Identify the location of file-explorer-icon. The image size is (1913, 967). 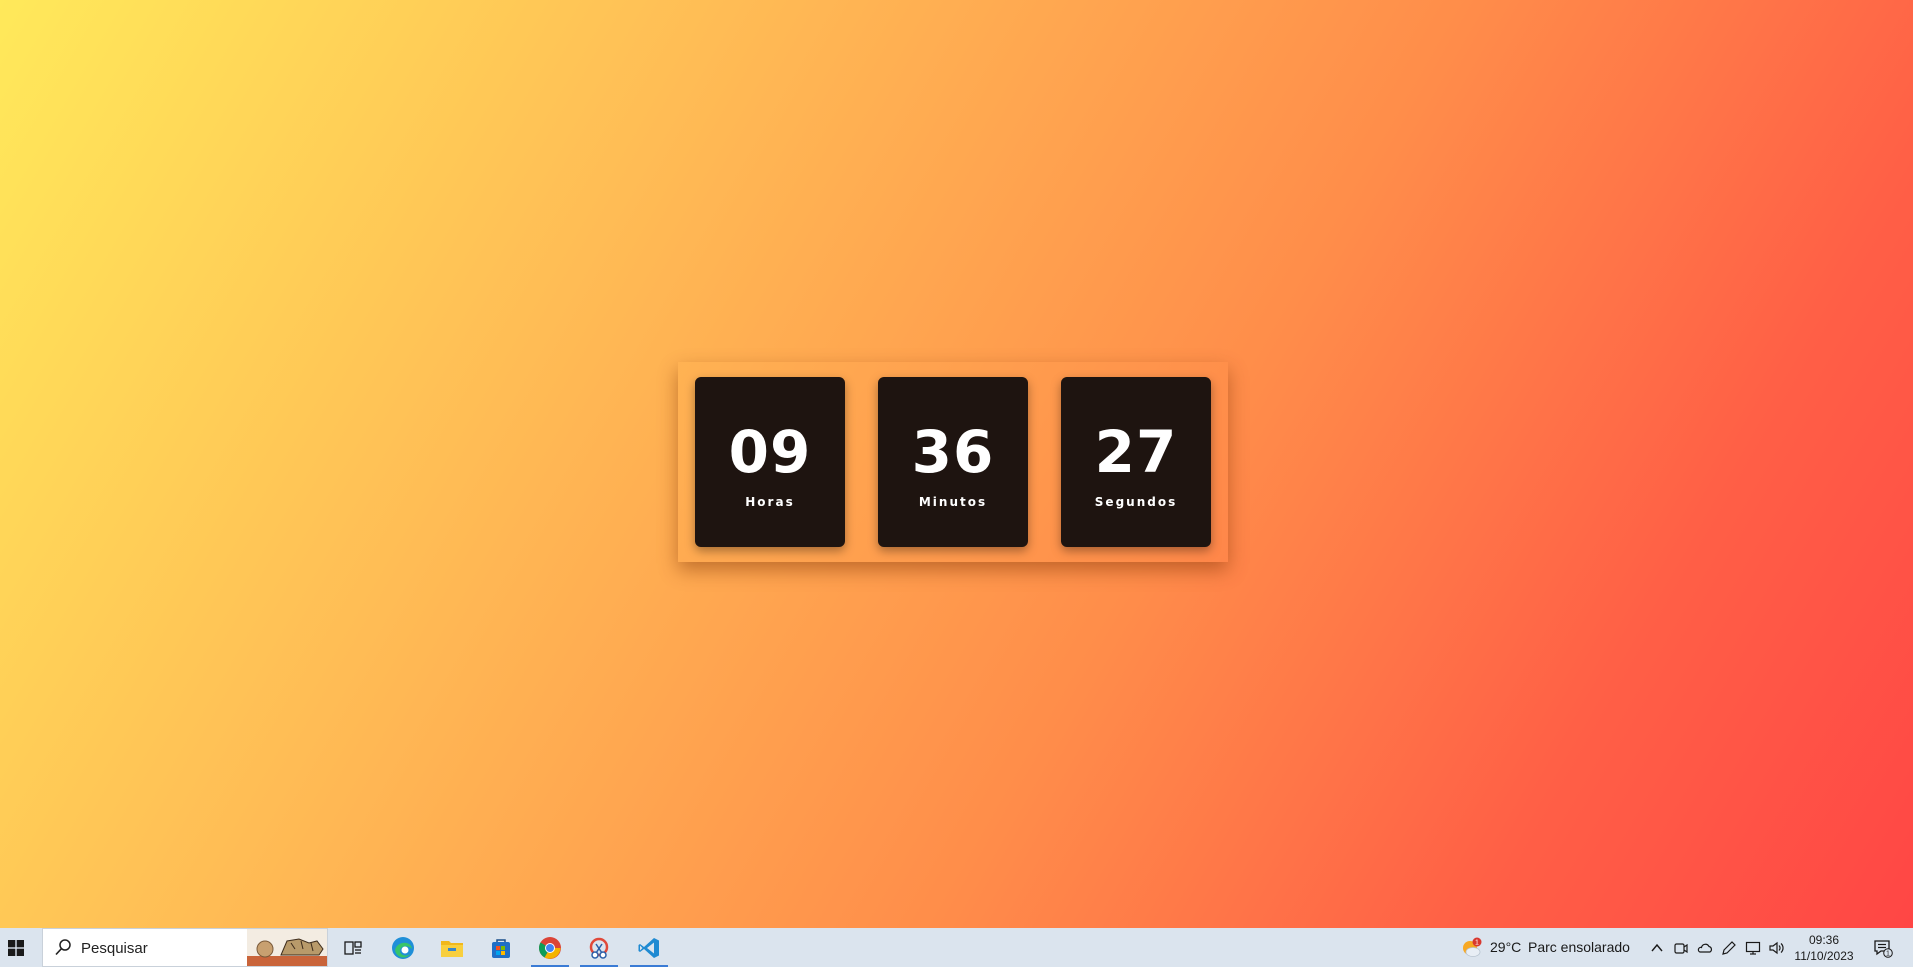
(452, 948).